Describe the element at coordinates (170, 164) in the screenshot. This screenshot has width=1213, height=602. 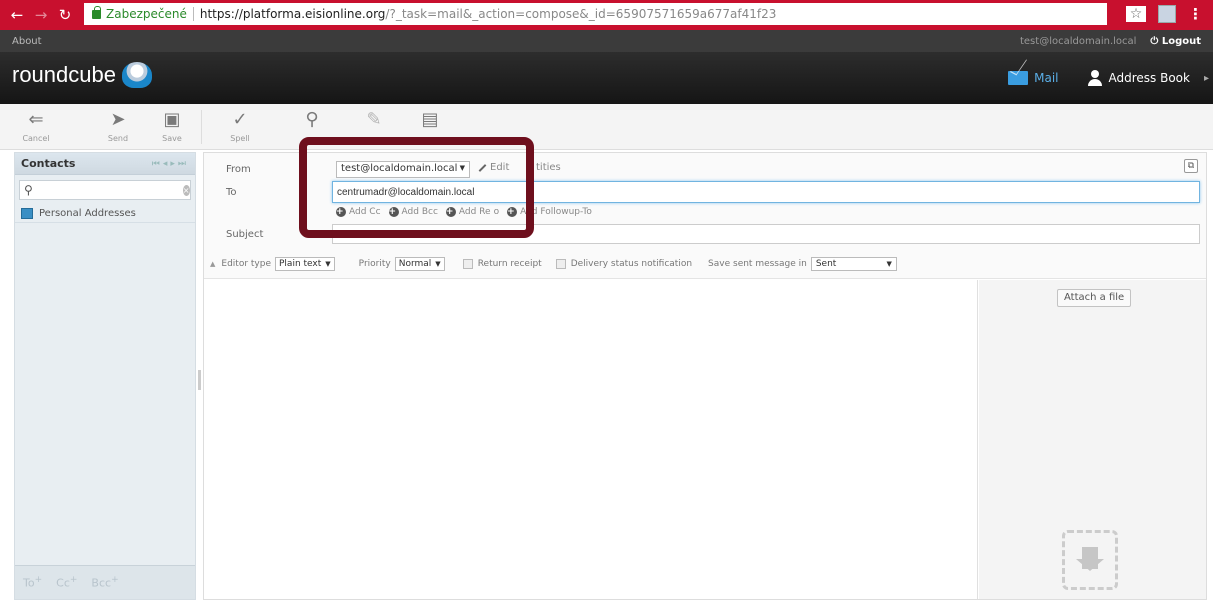
I see `contacts-pager: ⏮◂▸⏭` at that location.